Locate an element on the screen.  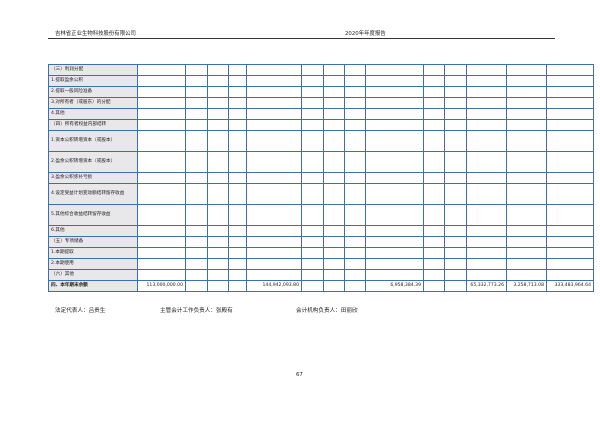
row-label: 4.其他 is located at coordinates (93, 114).